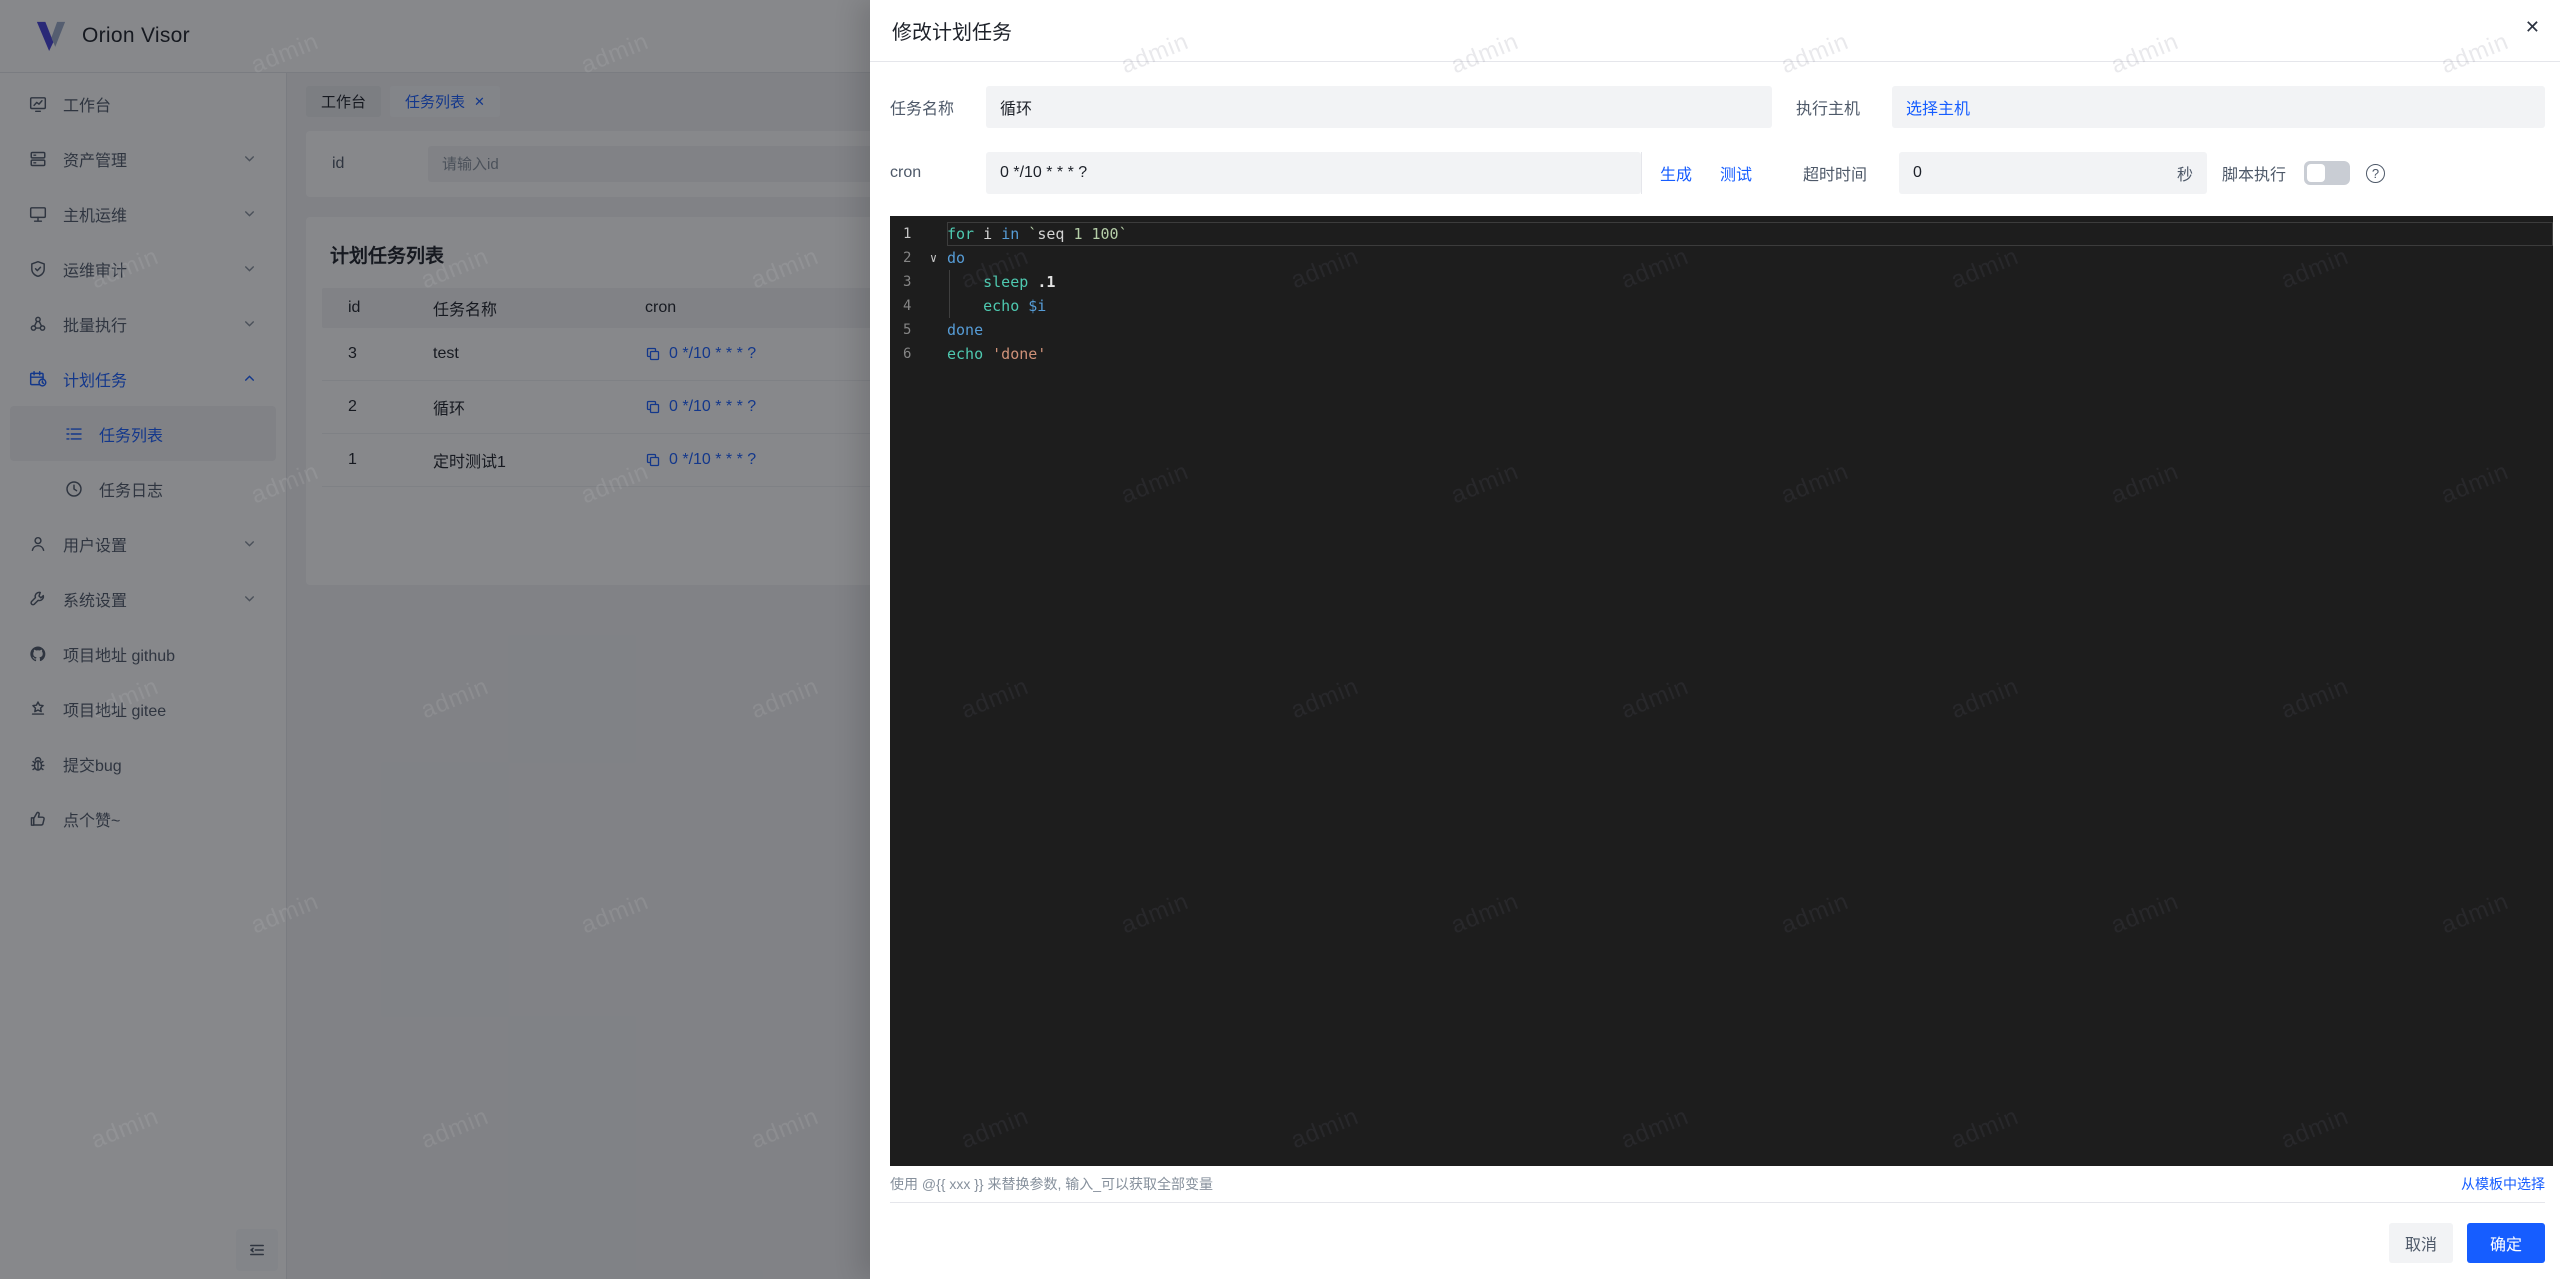 This screenshot has width=2560, height=1279. What do you see at coordinates (1717, 1184) in the screenshot?
I see `editor-hint-bar: 使用 @{{ xxx }} 来替换参数, 输入_可以获取全部变量 从模板中选择` at bounding box center [1717, 1184].